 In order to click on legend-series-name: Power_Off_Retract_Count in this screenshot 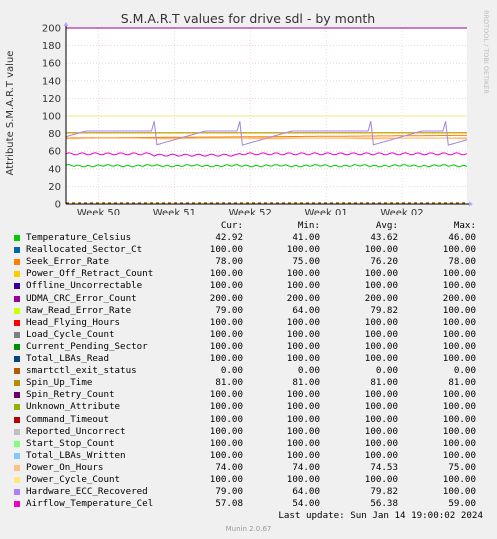, I will do `click(90, 274)`.